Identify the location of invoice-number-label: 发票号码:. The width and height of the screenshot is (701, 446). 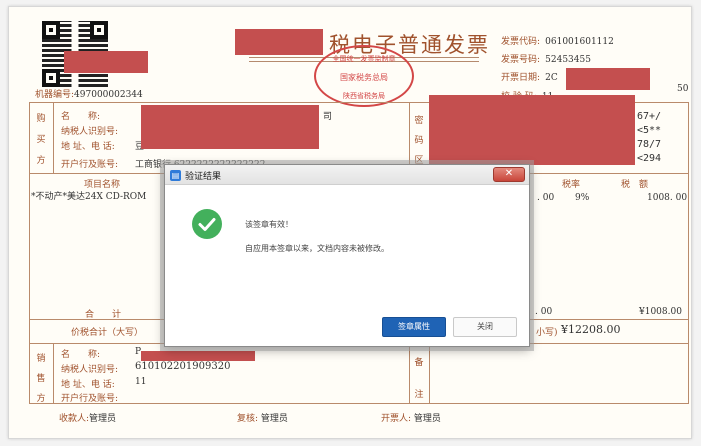
(521, 60).